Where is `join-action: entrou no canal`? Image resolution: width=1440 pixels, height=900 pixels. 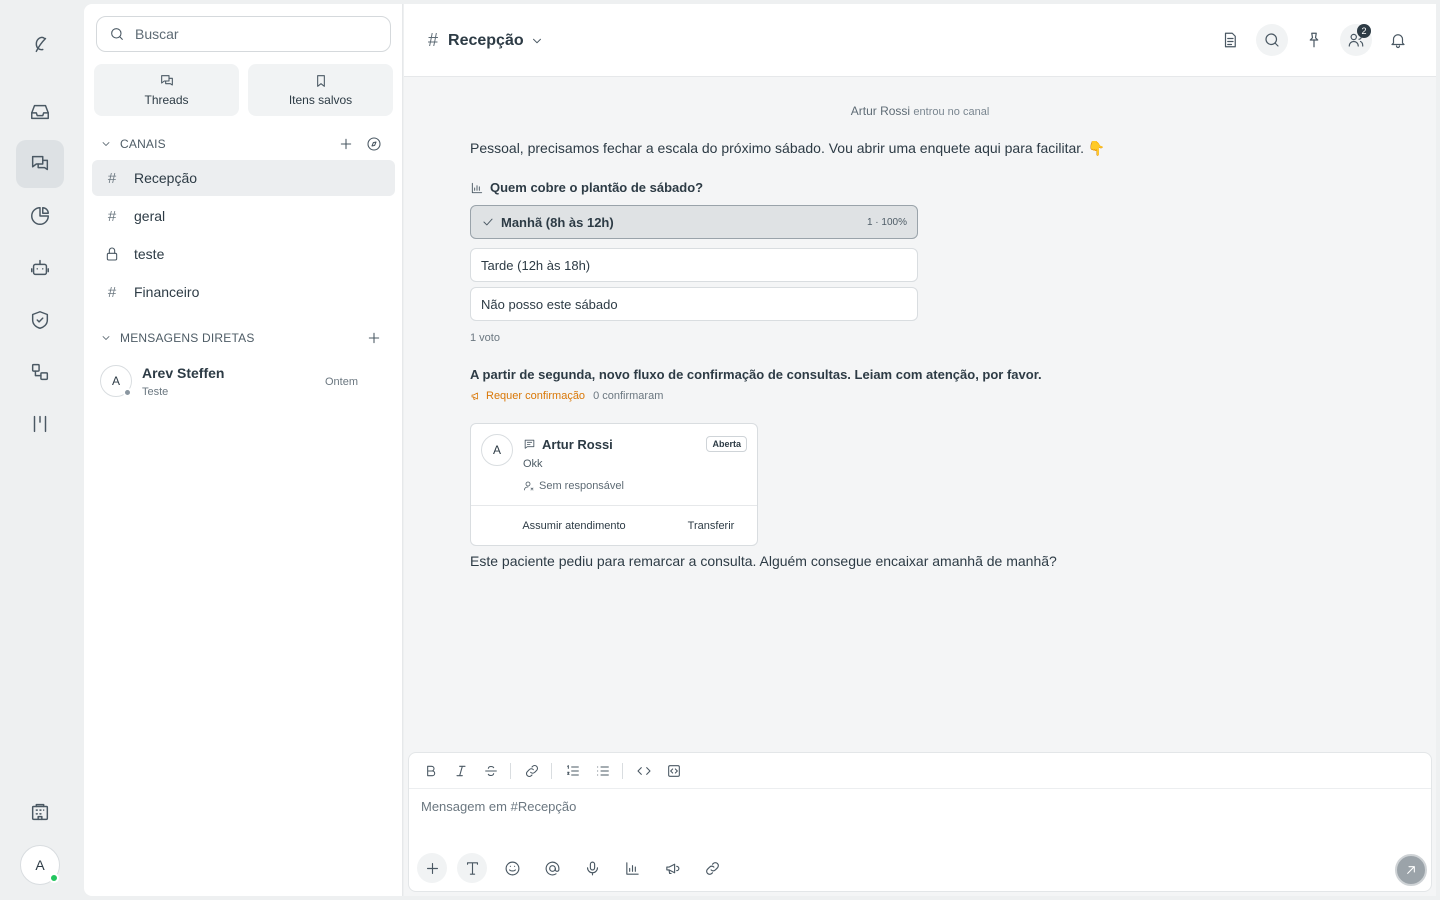
join-action: entrou no canal is located at coordinates (951, 112).